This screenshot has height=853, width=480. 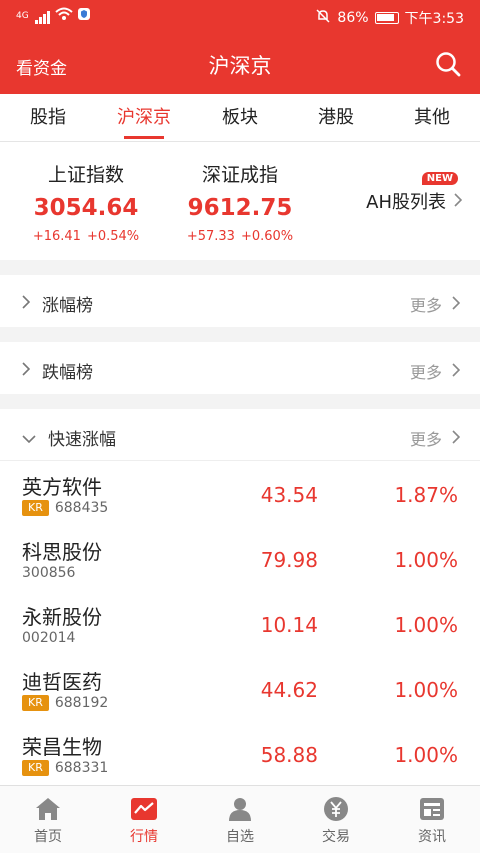 I want to click on page-title: 沪深京, so click(x=240, y=66).